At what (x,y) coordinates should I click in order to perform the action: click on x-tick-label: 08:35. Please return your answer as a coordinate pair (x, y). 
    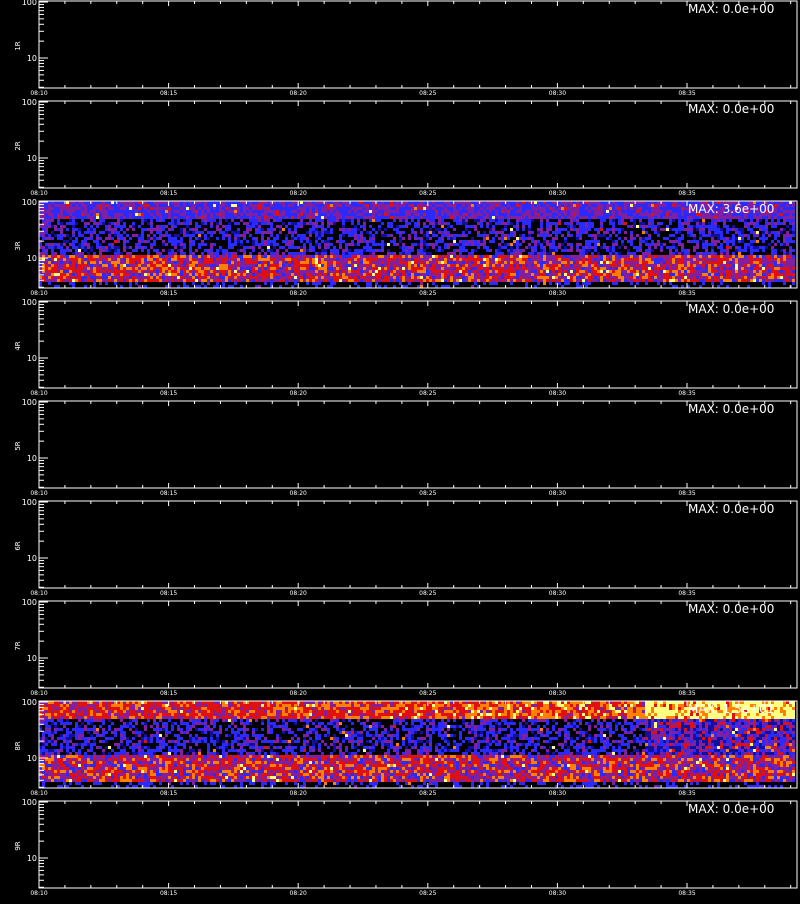
    Looking at the image, I should click on (686, 93).